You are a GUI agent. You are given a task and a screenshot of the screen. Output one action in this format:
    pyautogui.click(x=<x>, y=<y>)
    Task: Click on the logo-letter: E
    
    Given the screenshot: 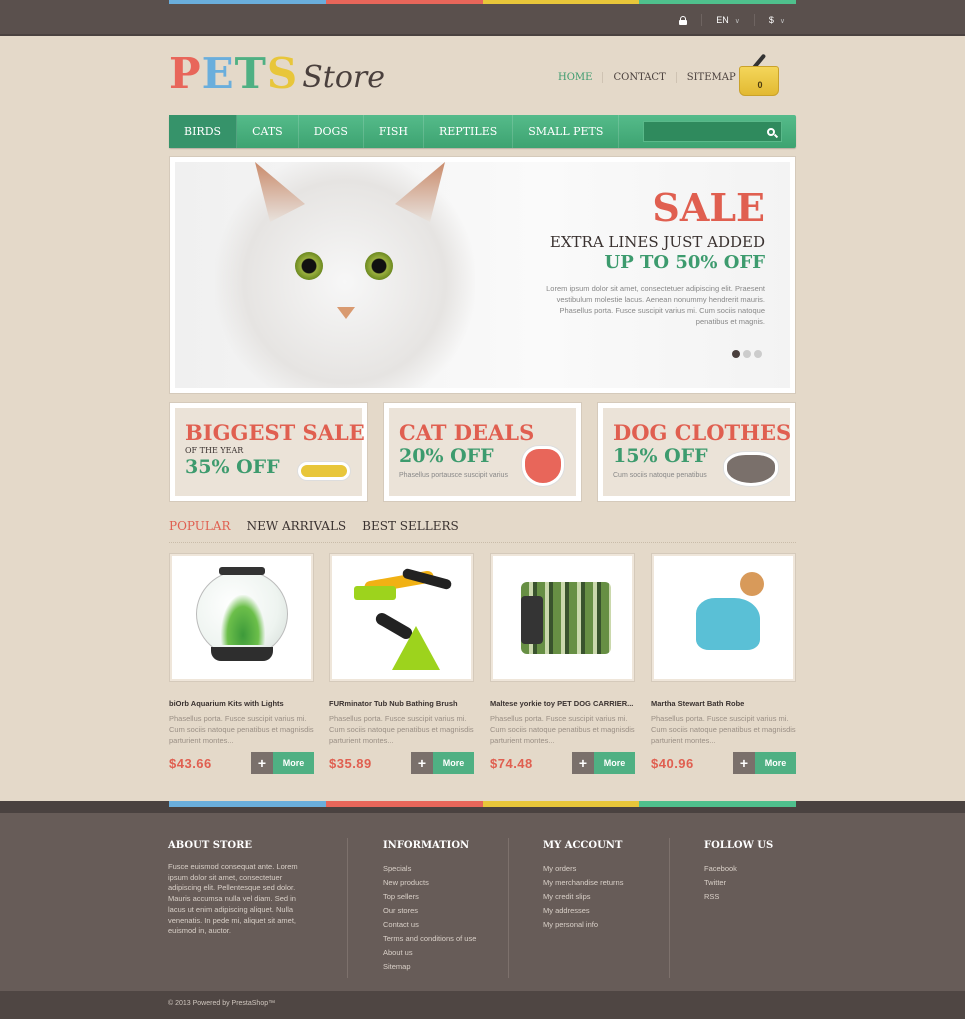 What is the action you would take?
    pyautogui.click(x=218, y=73)
    